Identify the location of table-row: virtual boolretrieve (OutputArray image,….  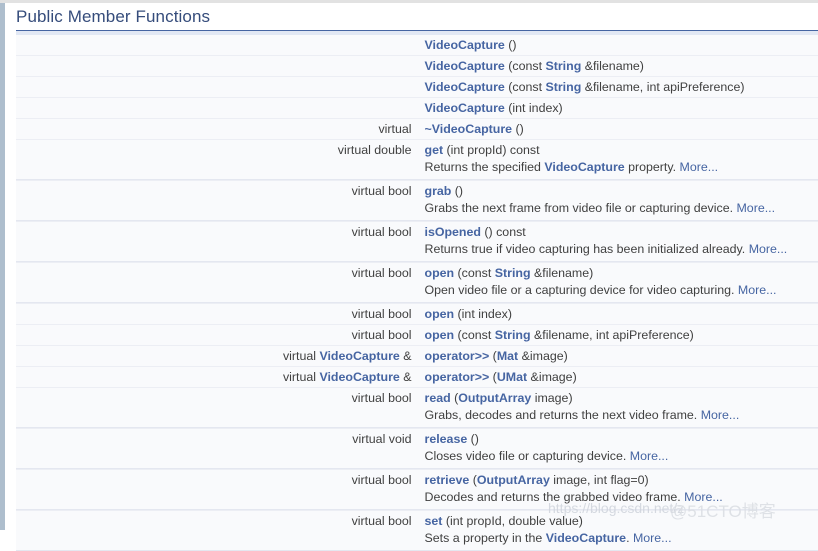
(417, 480).